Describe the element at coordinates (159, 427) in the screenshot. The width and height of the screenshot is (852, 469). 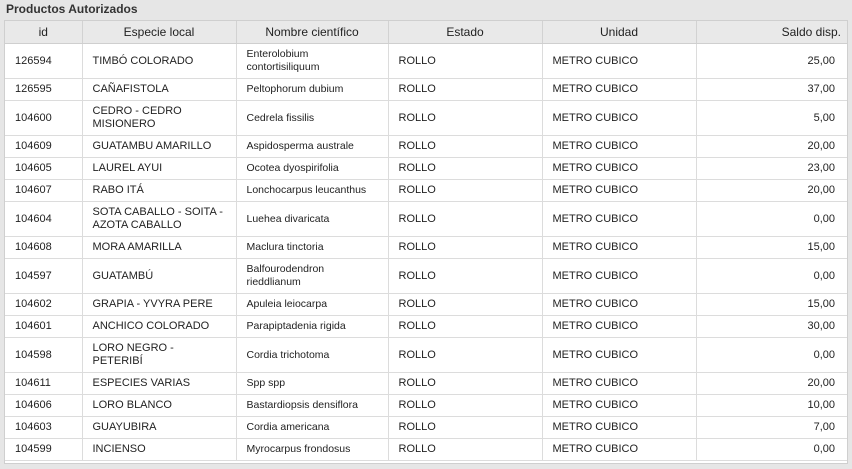
I see `cell-especie-local: GUAYUBIRA` at that location.